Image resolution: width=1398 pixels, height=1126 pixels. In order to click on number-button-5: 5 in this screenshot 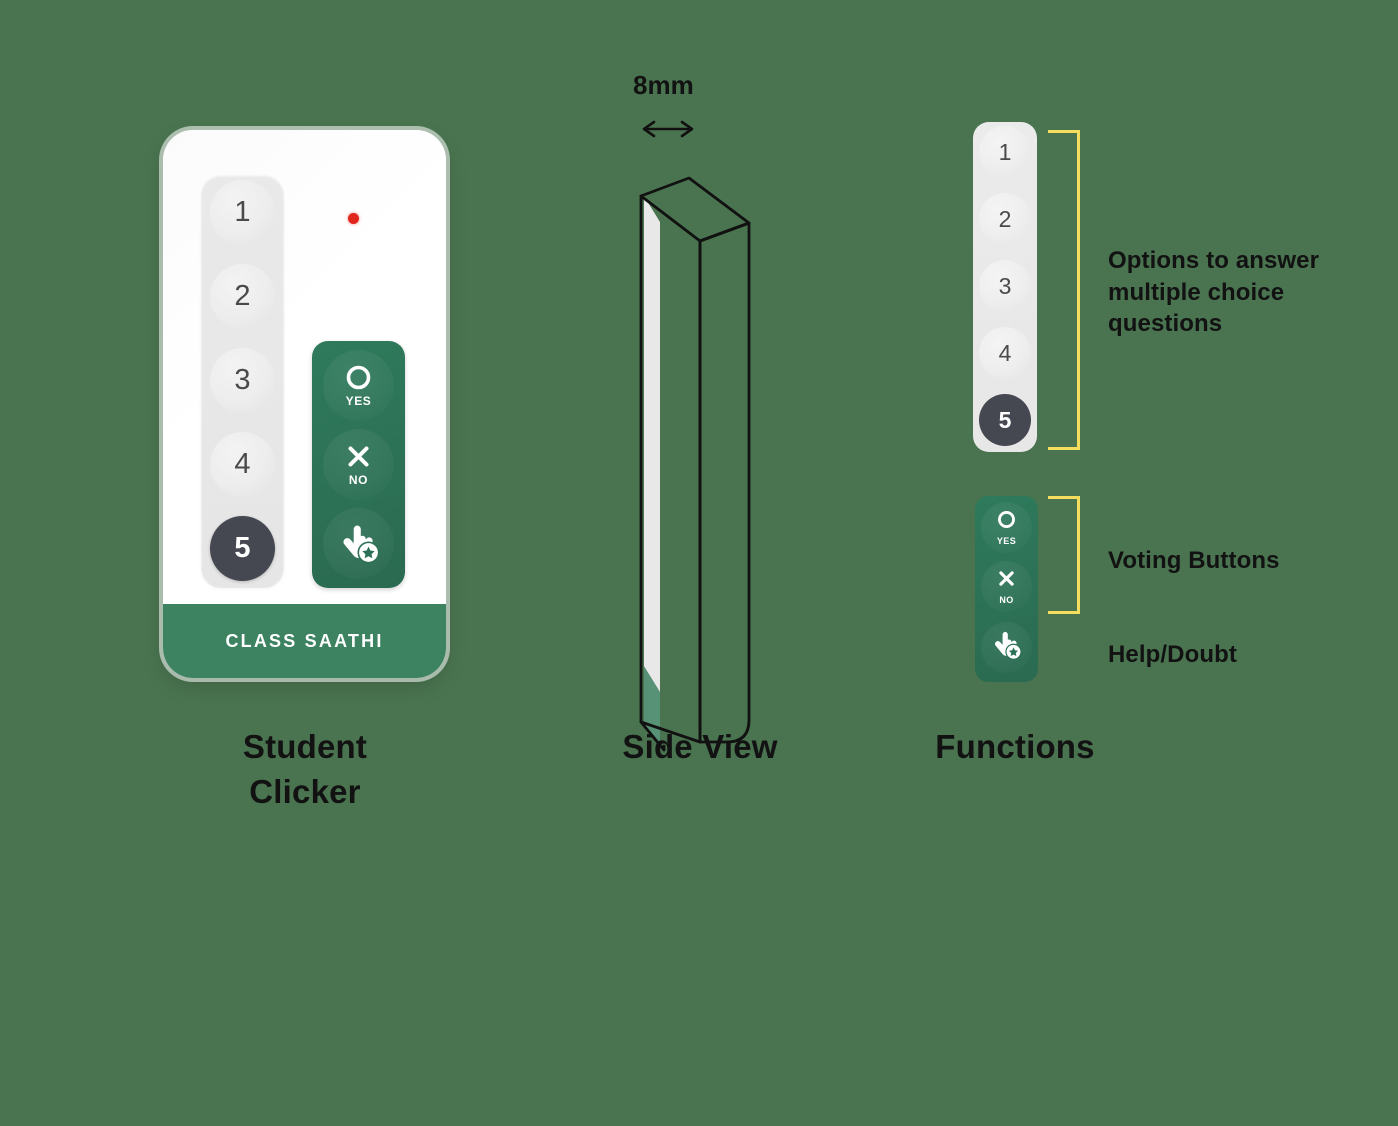, I will do `click(242, 548)`.